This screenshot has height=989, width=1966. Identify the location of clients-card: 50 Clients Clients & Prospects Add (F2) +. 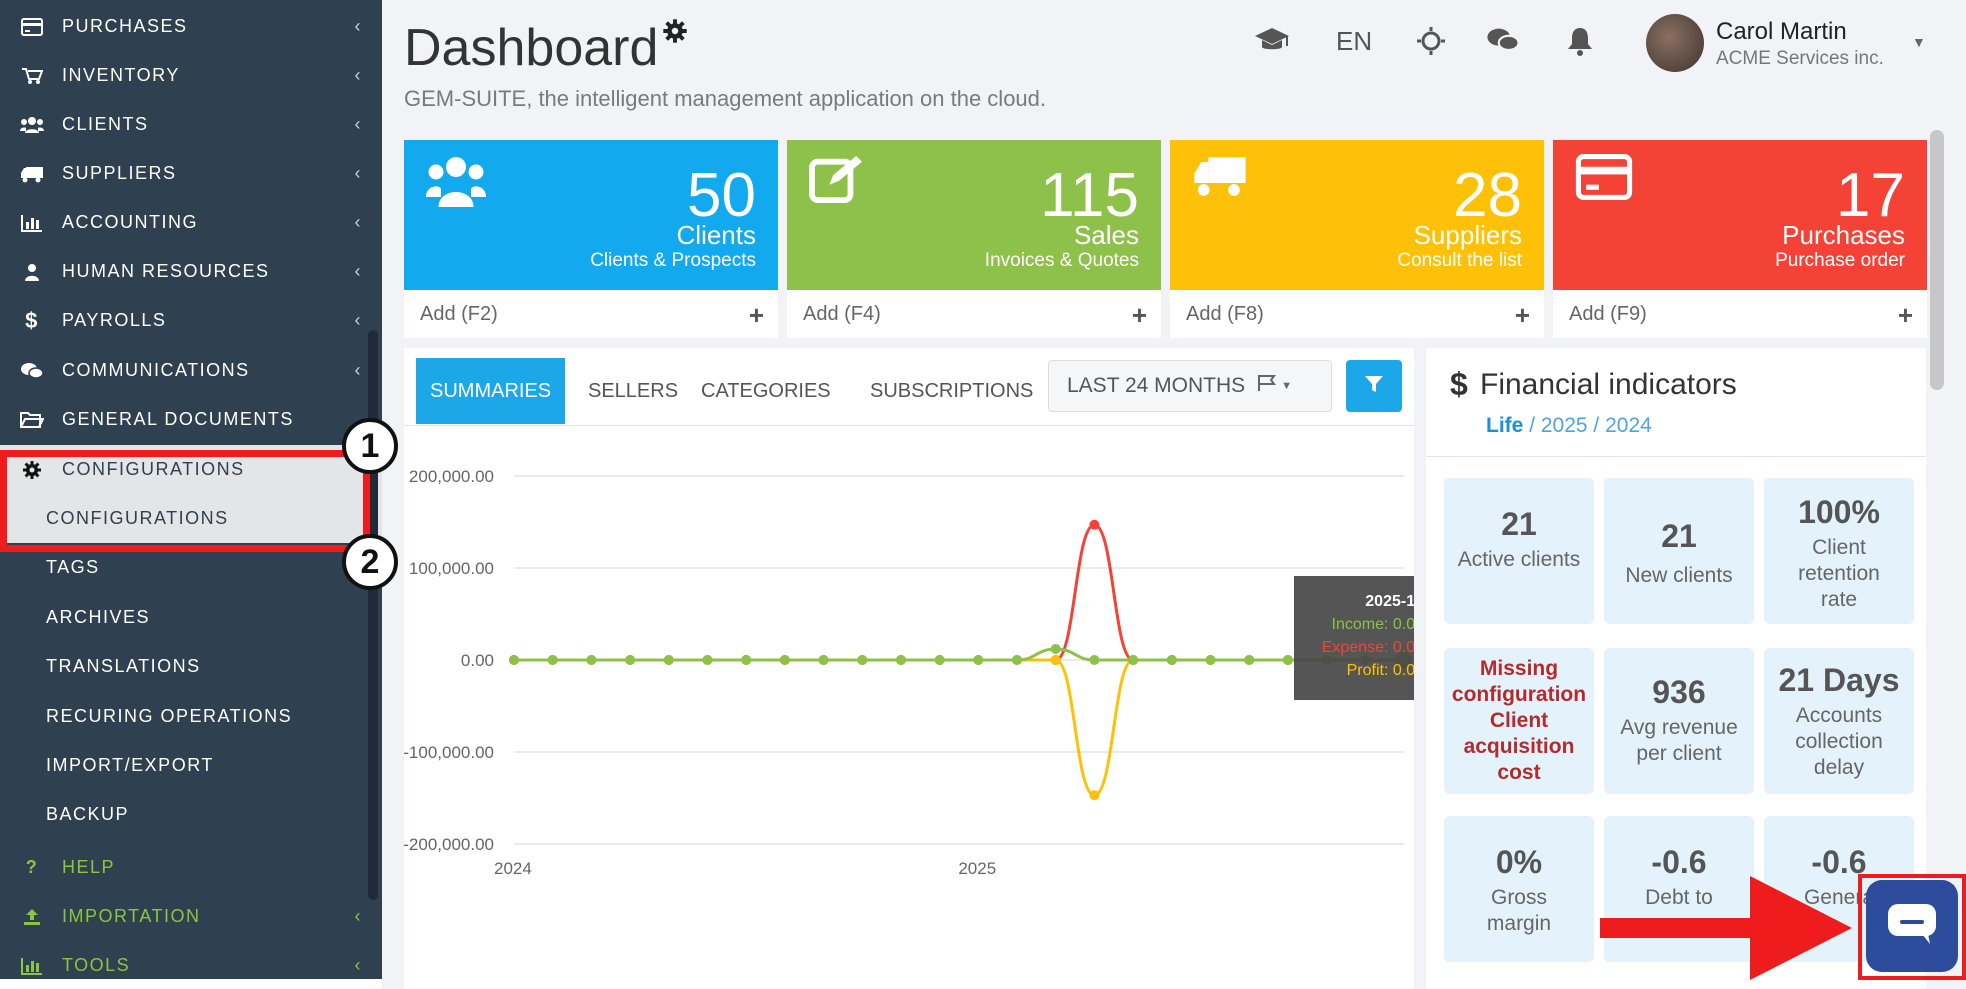
(591, 239).